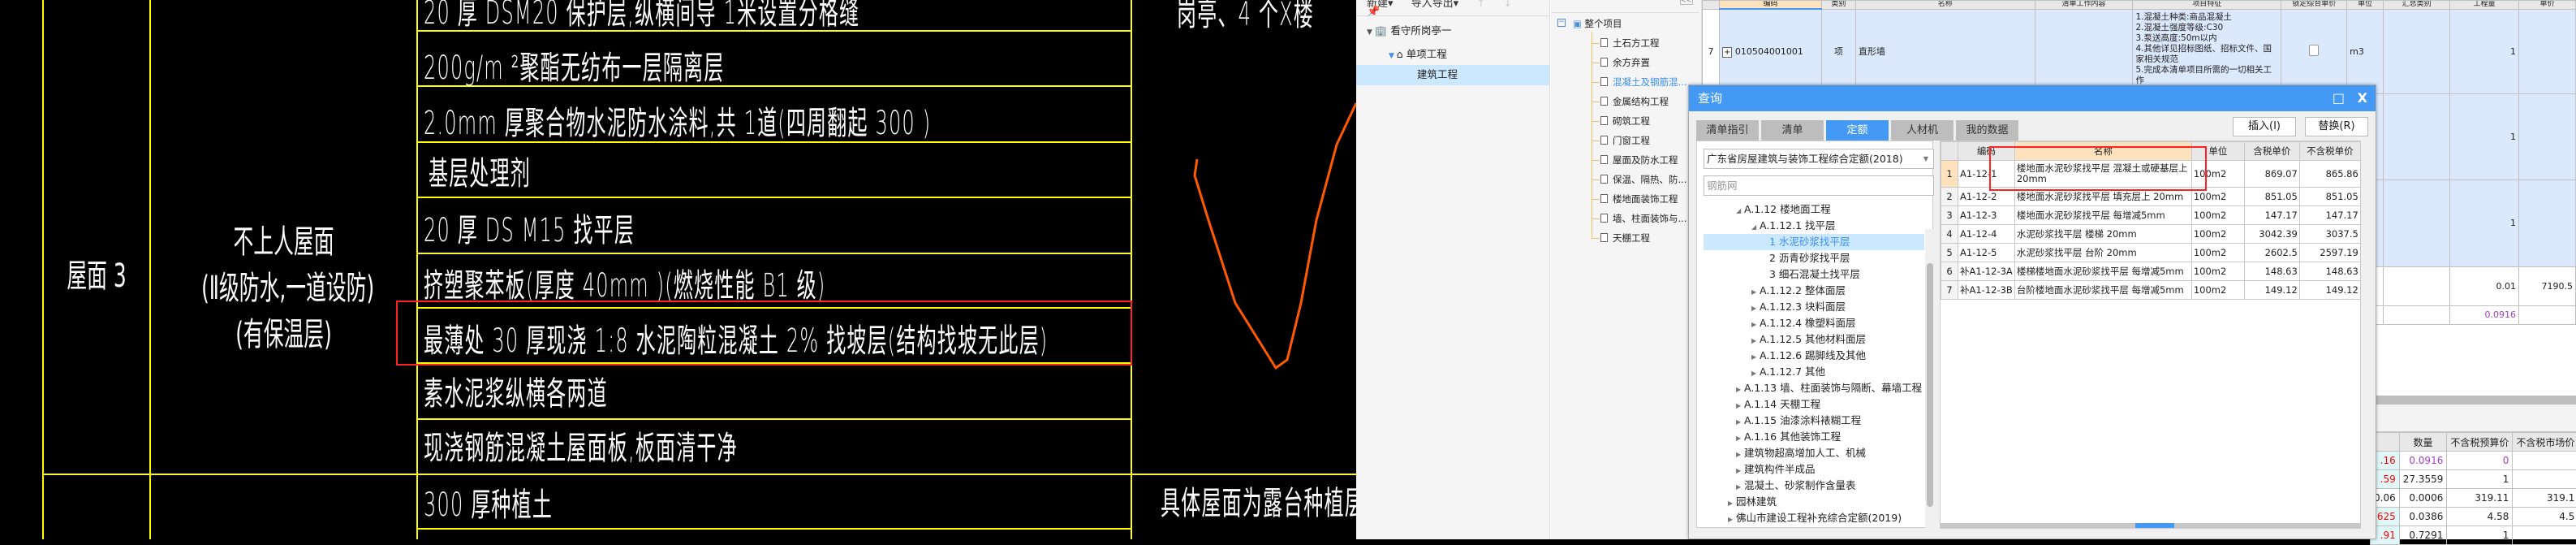 Image resolution: width=2576 pixels, height=545 pixels. Describe the element at coordinates (2103, 253) in the screenshot. I see `quota-cell: 水泥砂浆找平层 台阶 20mm` at that location.